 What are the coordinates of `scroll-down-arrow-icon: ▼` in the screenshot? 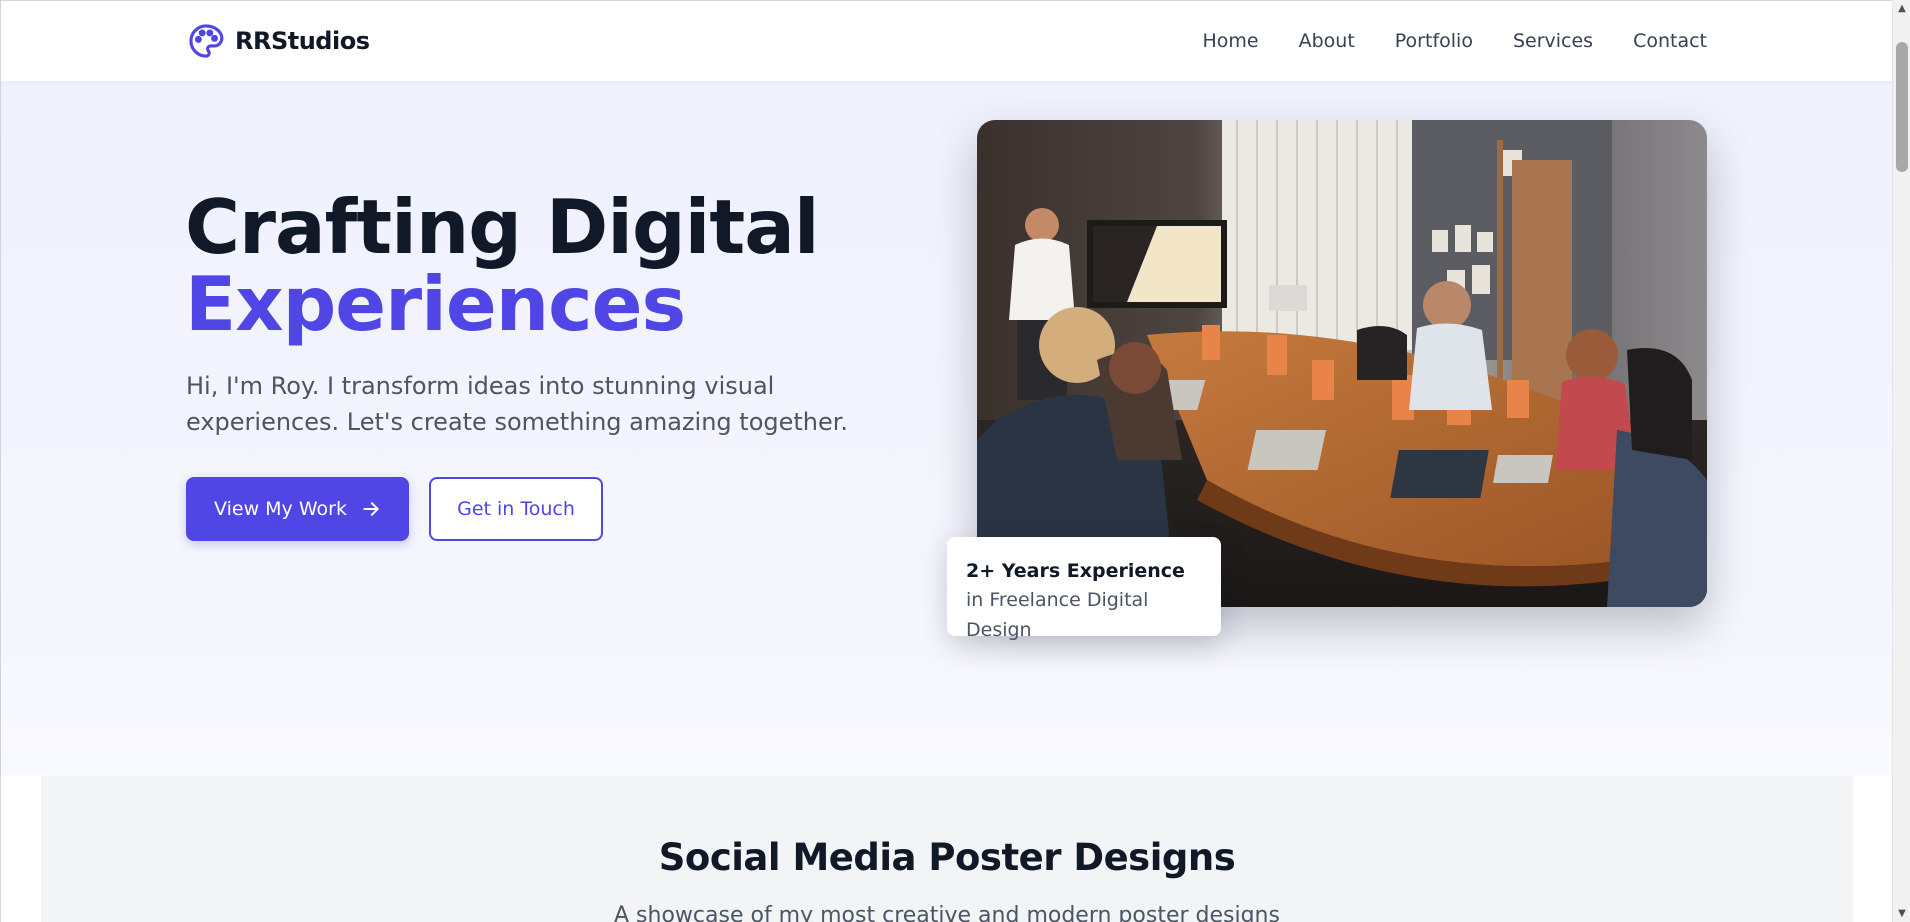 It's located at (1901, 913).